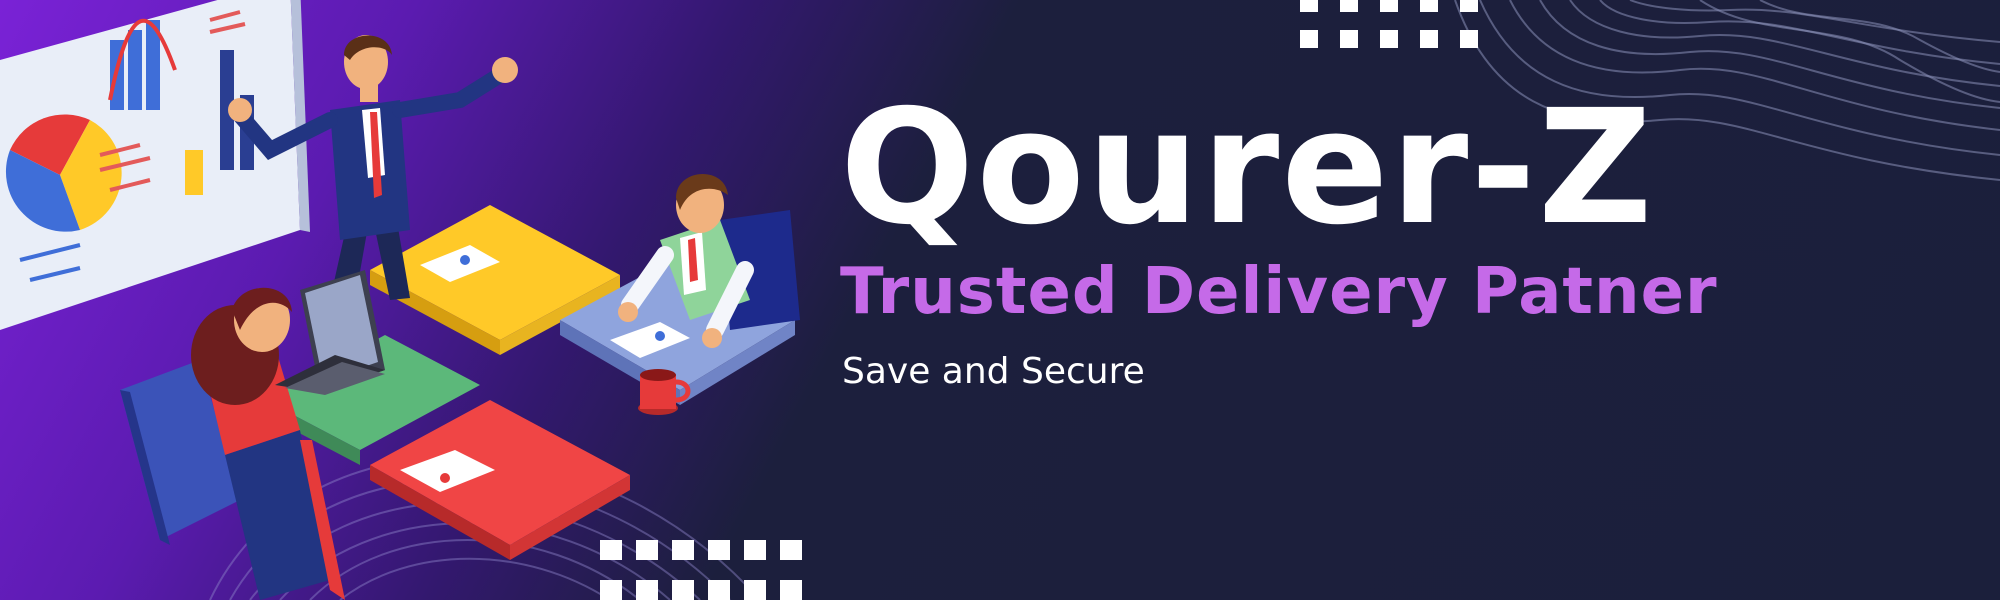 This screenshot has height=600, width=2000. I want to click on laptop-icon, so click(330, 332).